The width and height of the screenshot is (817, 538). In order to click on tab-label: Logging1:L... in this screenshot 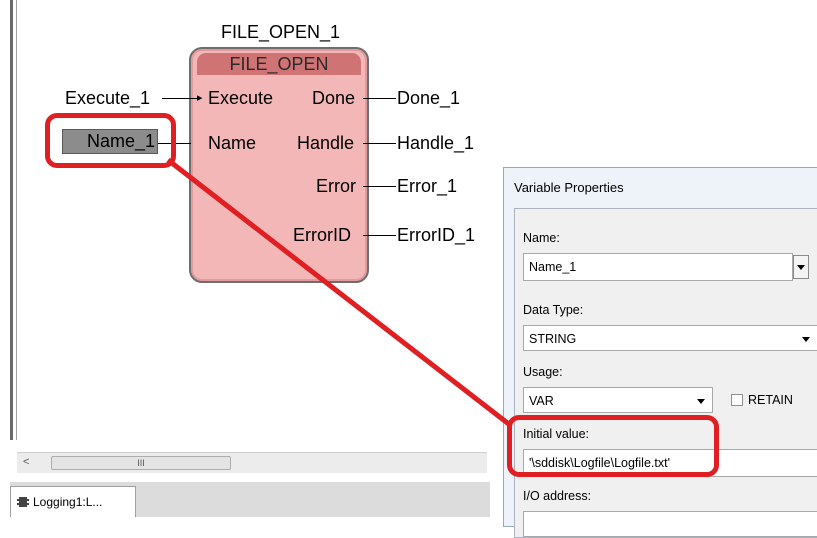, I will do `click(68, 502)`.